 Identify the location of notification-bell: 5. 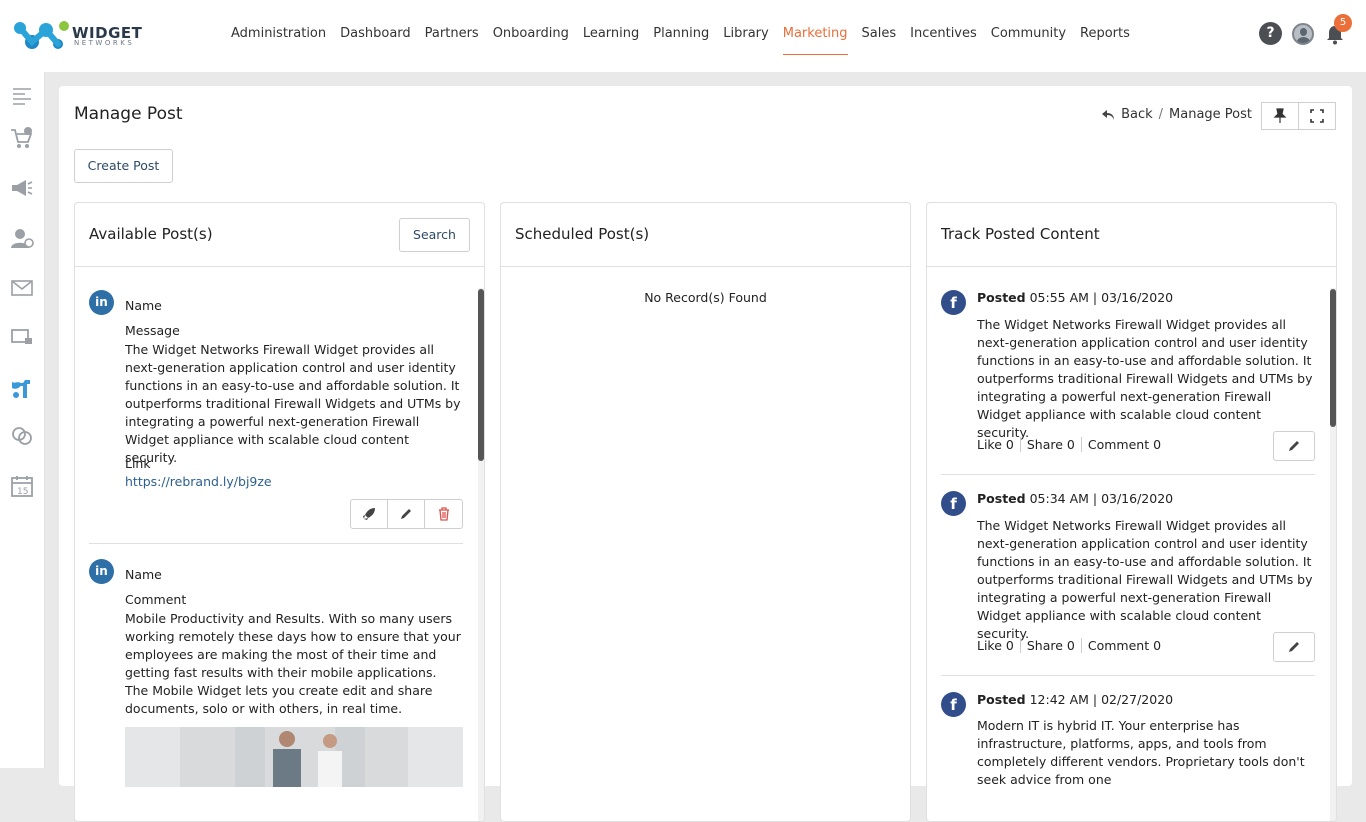
(1338, 29).